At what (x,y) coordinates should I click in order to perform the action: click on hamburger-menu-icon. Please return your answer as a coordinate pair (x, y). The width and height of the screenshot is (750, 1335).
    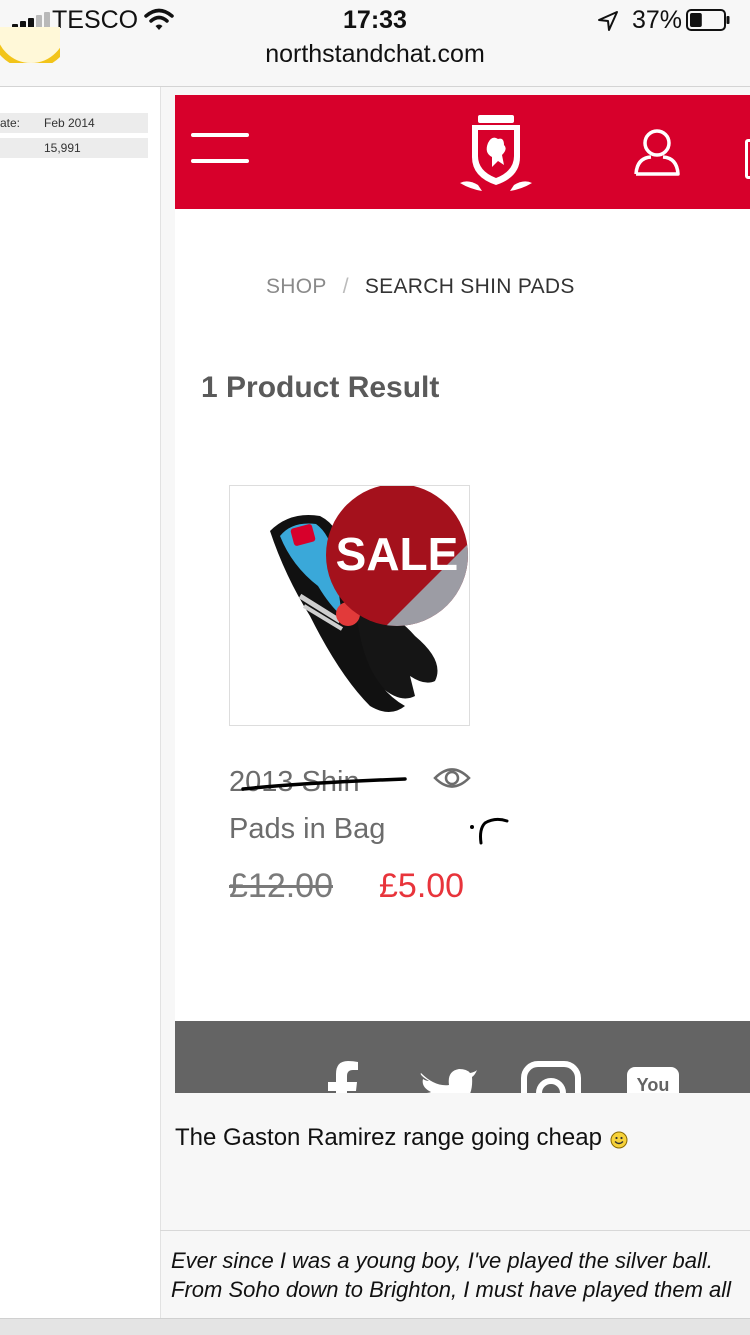
    Looking at the image, I should click on (220, 152).